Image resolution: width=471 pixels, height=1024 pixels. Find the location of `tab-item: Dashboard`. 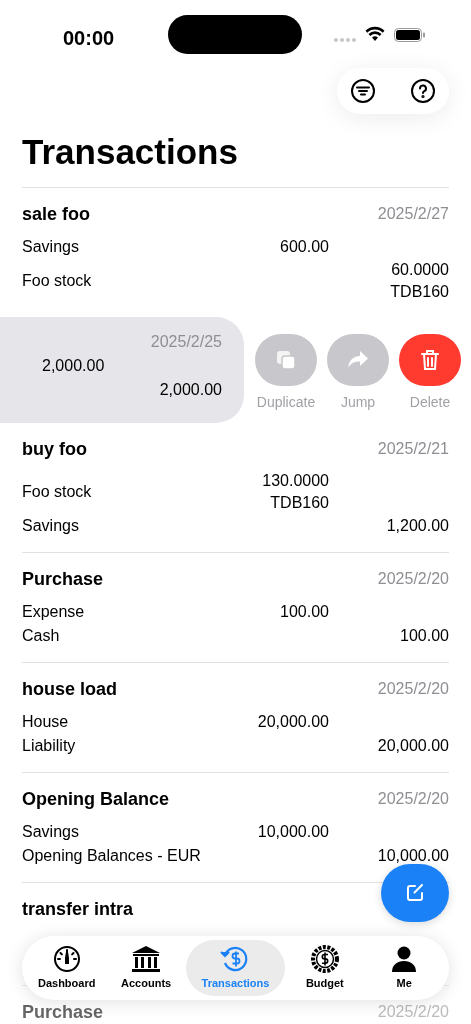

tab-item: Dashboard is located at coordinates (67, 968).